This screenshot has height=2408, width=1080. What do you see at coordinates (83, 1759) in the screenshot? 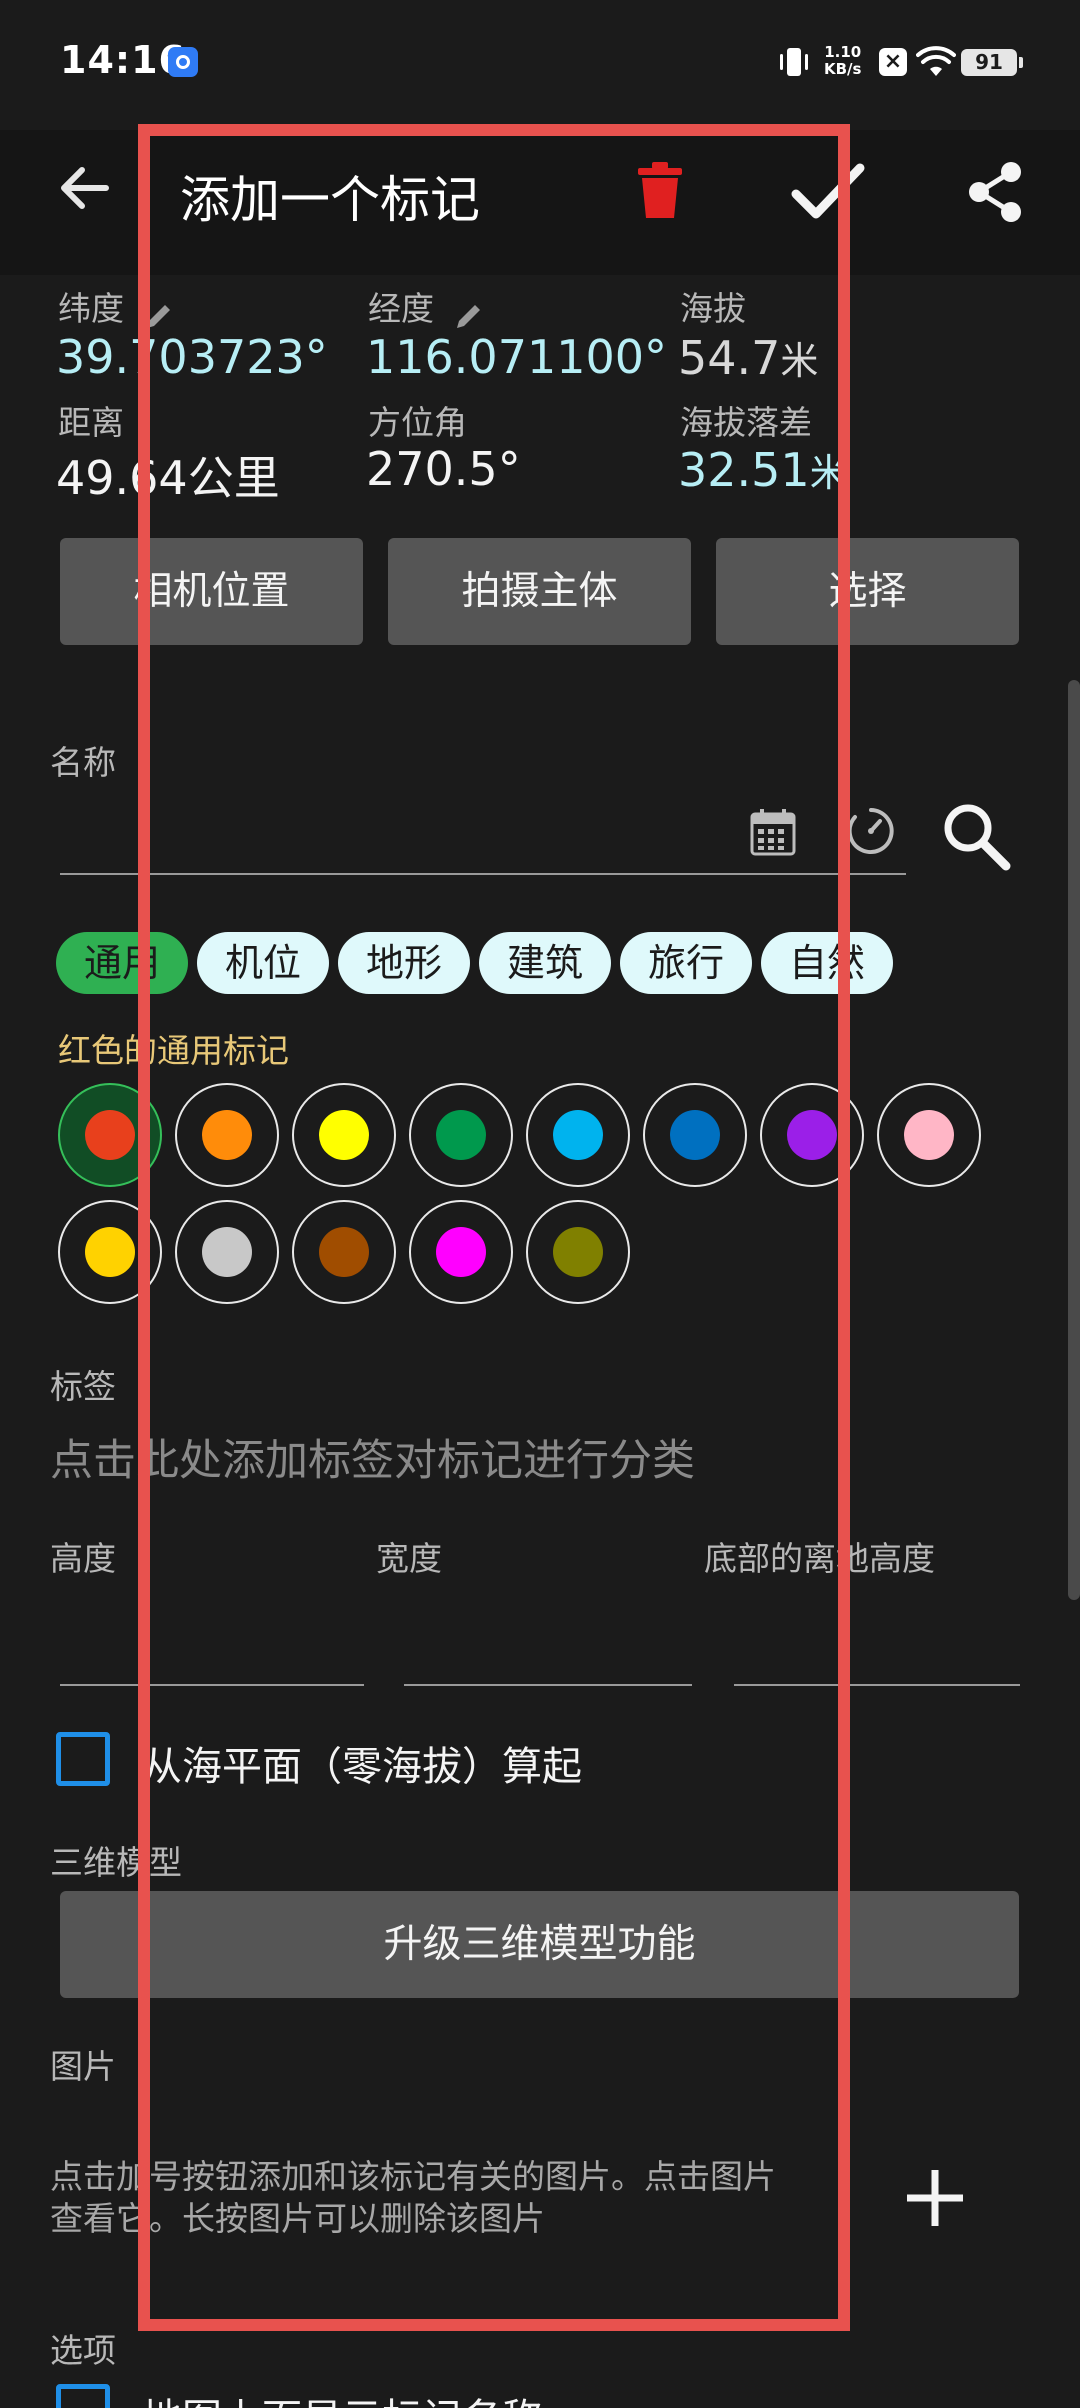
I see `sea-level-checkbox` at bounding box center [83, 1759].